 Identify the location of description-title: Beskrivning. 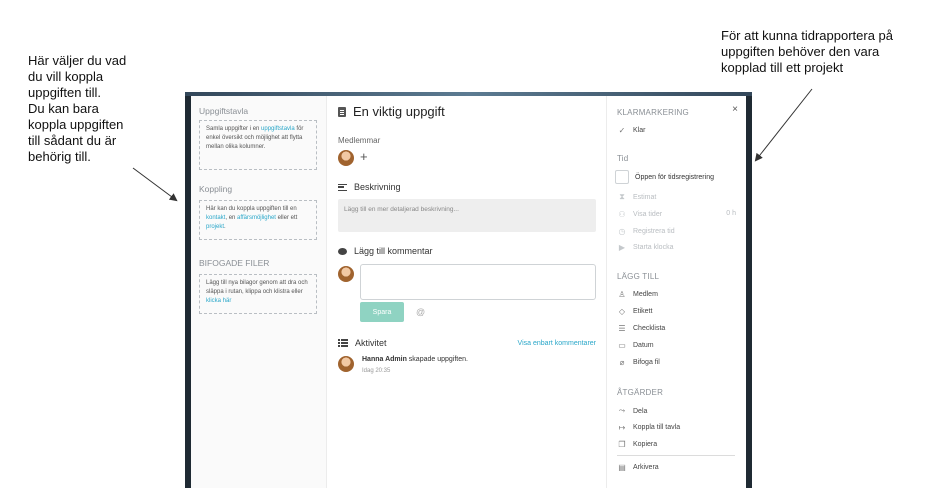
(377, 187).